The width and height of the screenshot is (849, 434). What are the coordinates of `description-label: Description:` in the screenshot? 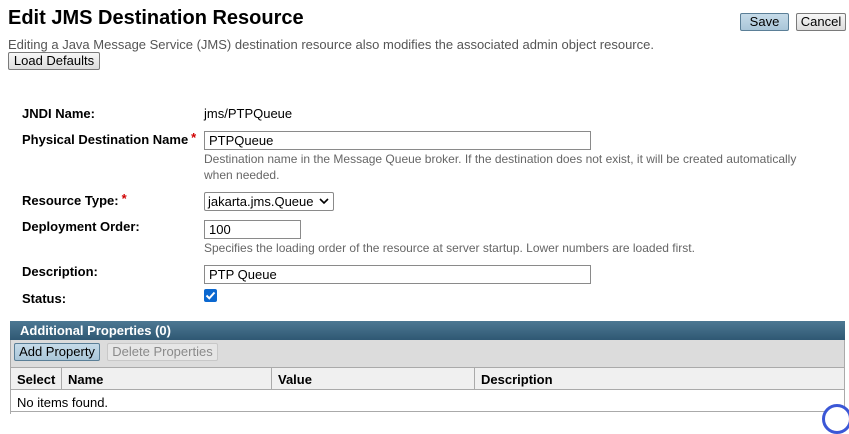 It's located at (60, 271).